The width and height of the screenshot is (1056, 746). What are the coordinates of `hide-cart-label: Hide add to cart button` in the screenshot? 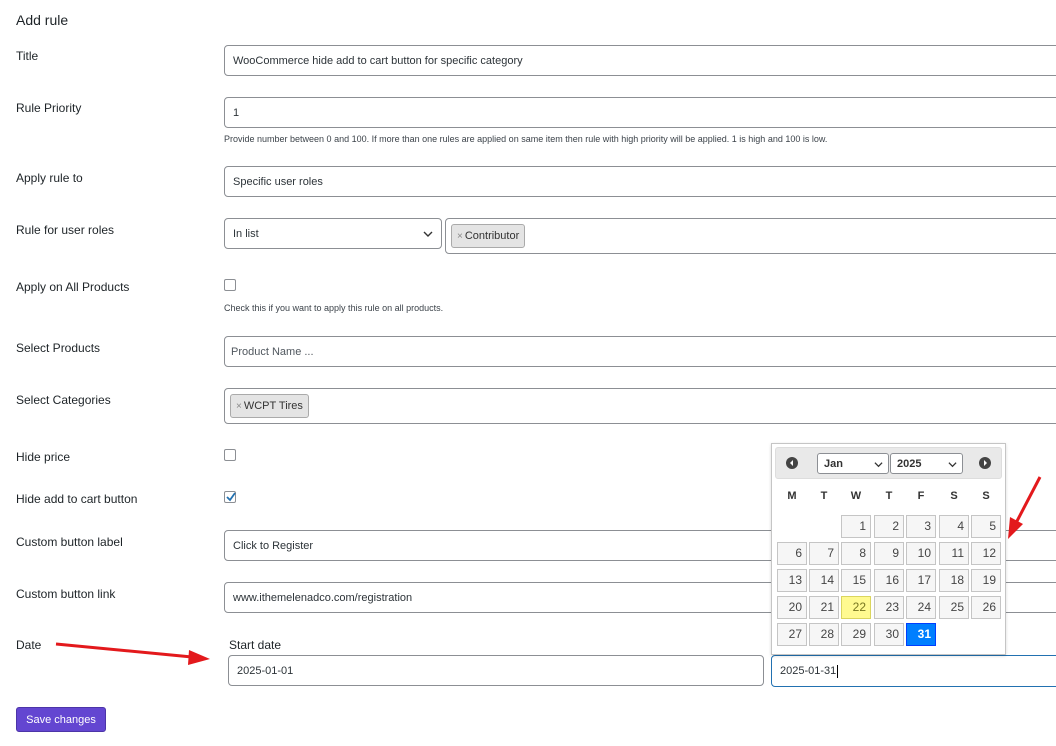 It's located at (77, 499).